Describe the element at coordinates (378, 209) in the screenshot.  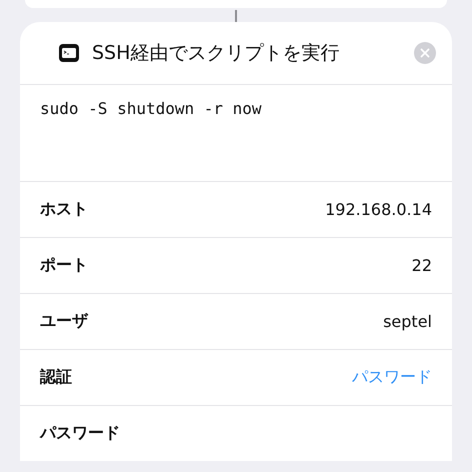
I see `parameter-value: 192.168.0.14` at that location.